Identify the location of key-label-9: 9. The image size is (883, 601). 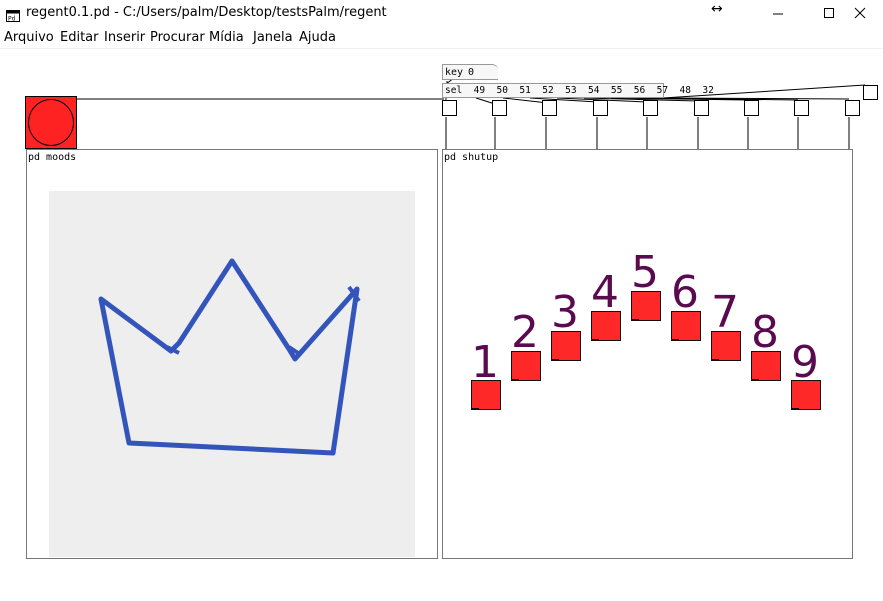
(805, 362).